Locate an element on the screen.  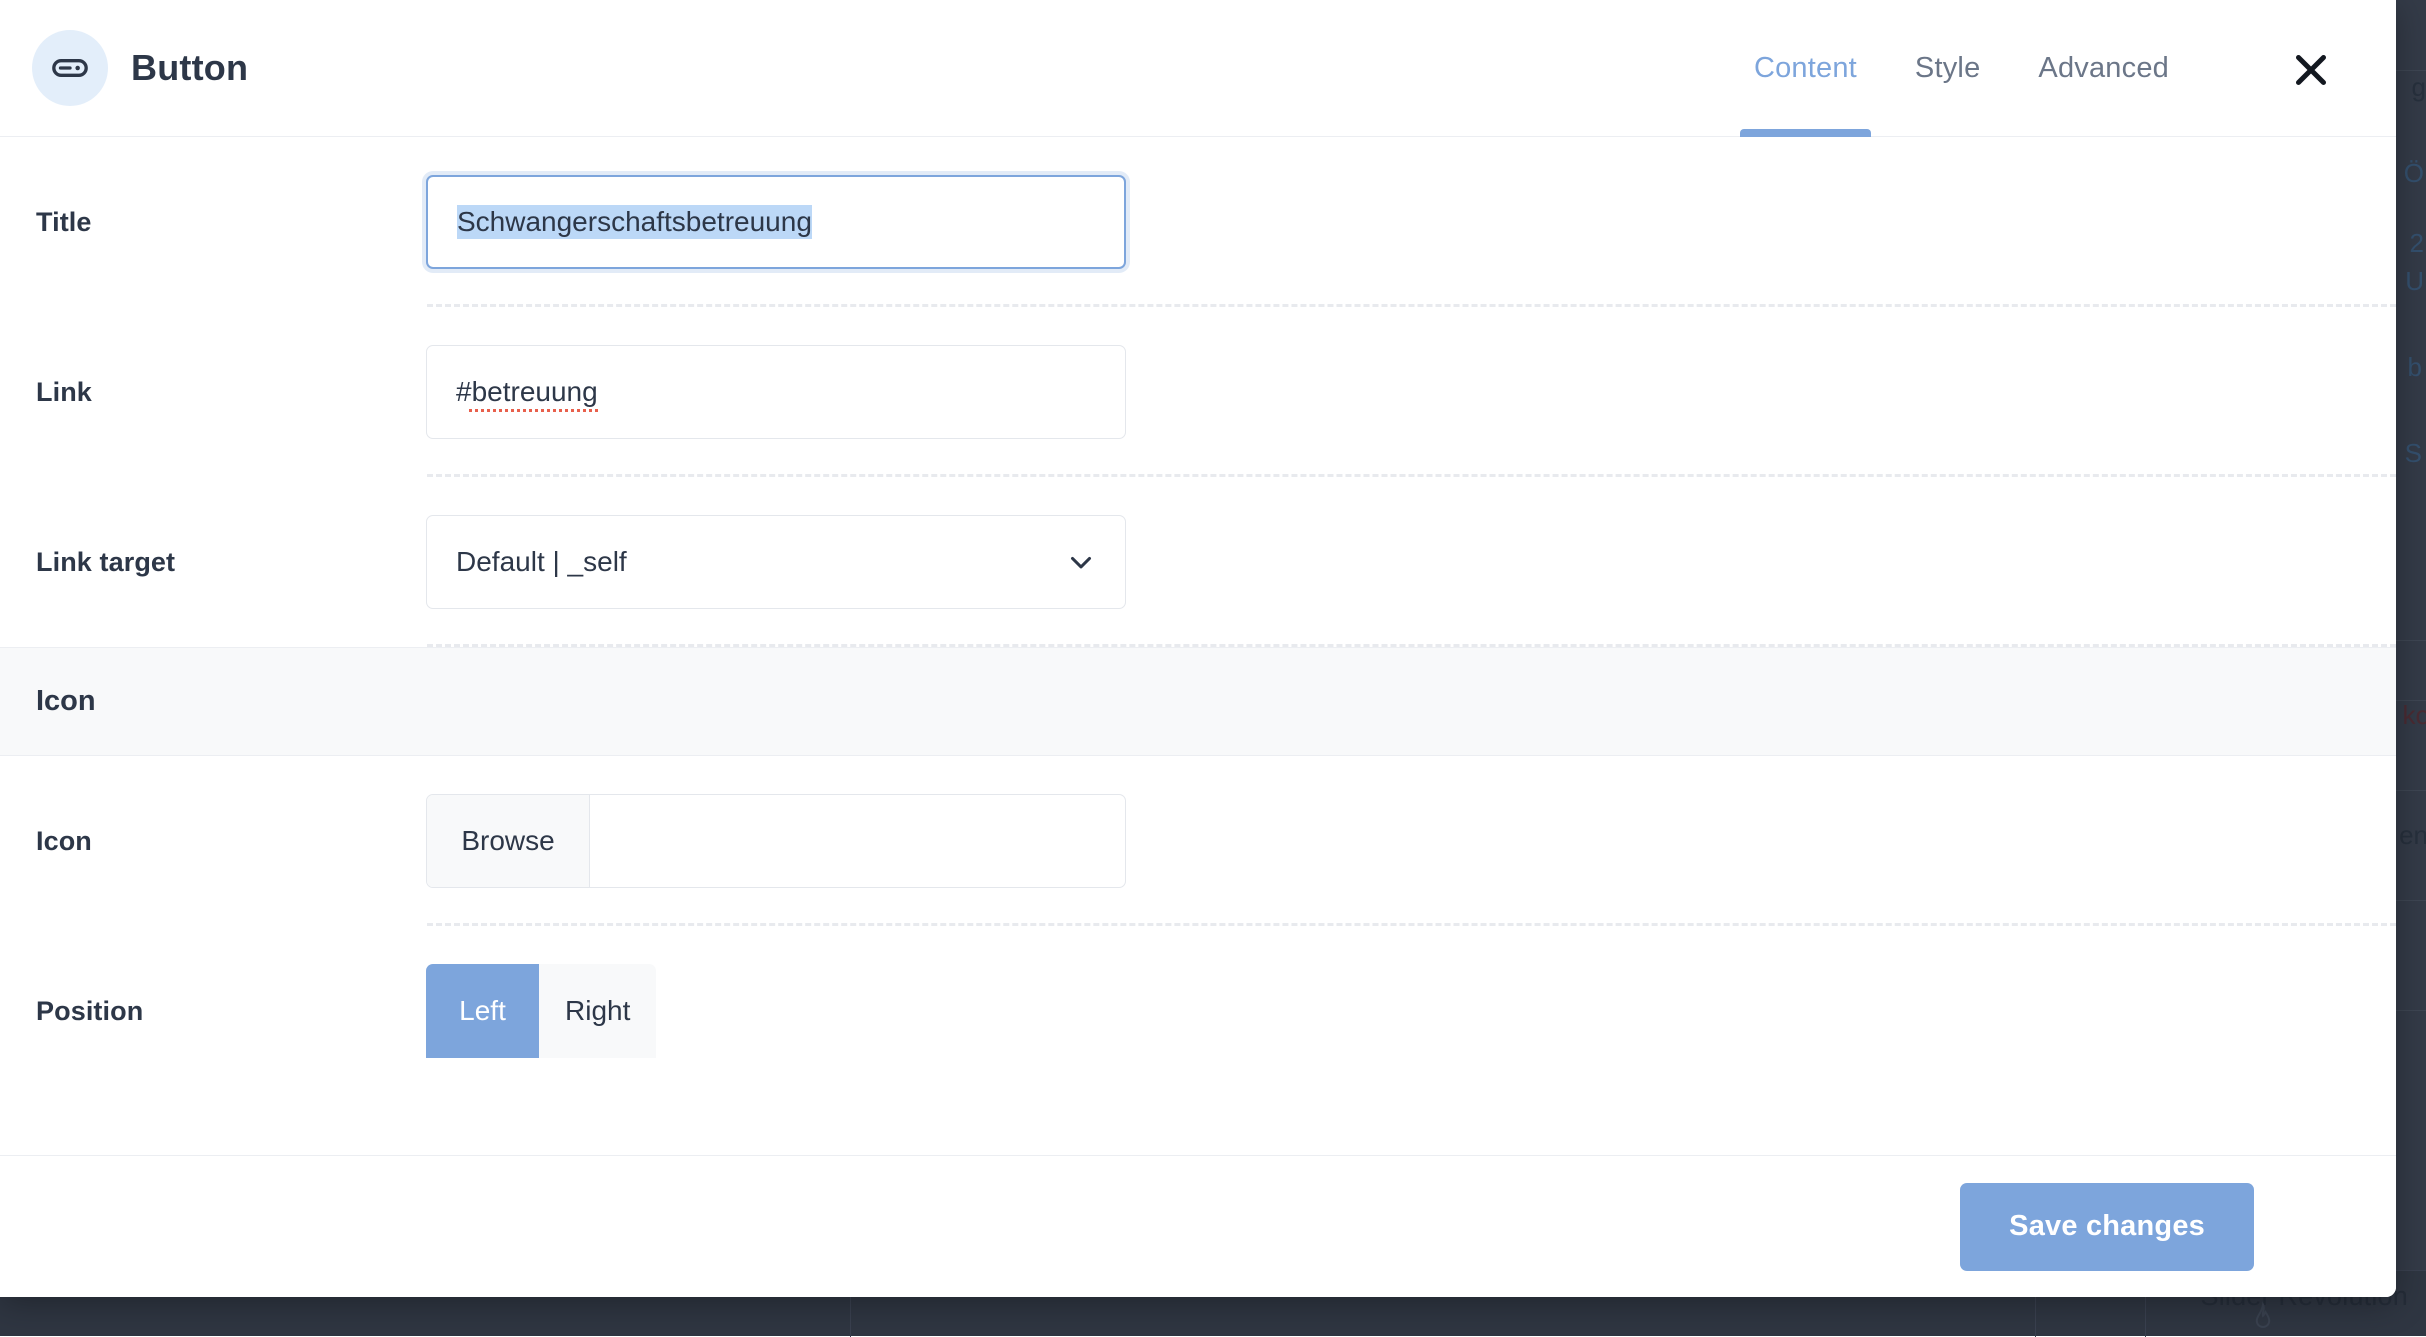
position-option-left: Left is located at coordinates (482, 1011).